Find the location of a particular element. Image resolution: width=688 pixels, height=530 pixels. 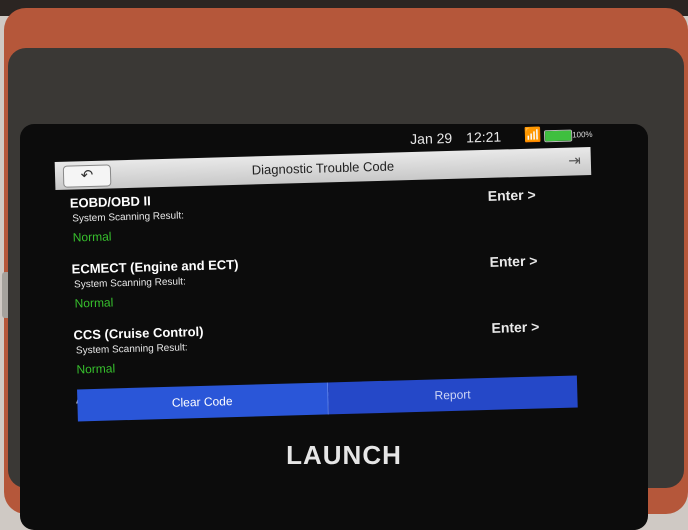

exit-icon: ⇥ is located at coordinates (574, 160).